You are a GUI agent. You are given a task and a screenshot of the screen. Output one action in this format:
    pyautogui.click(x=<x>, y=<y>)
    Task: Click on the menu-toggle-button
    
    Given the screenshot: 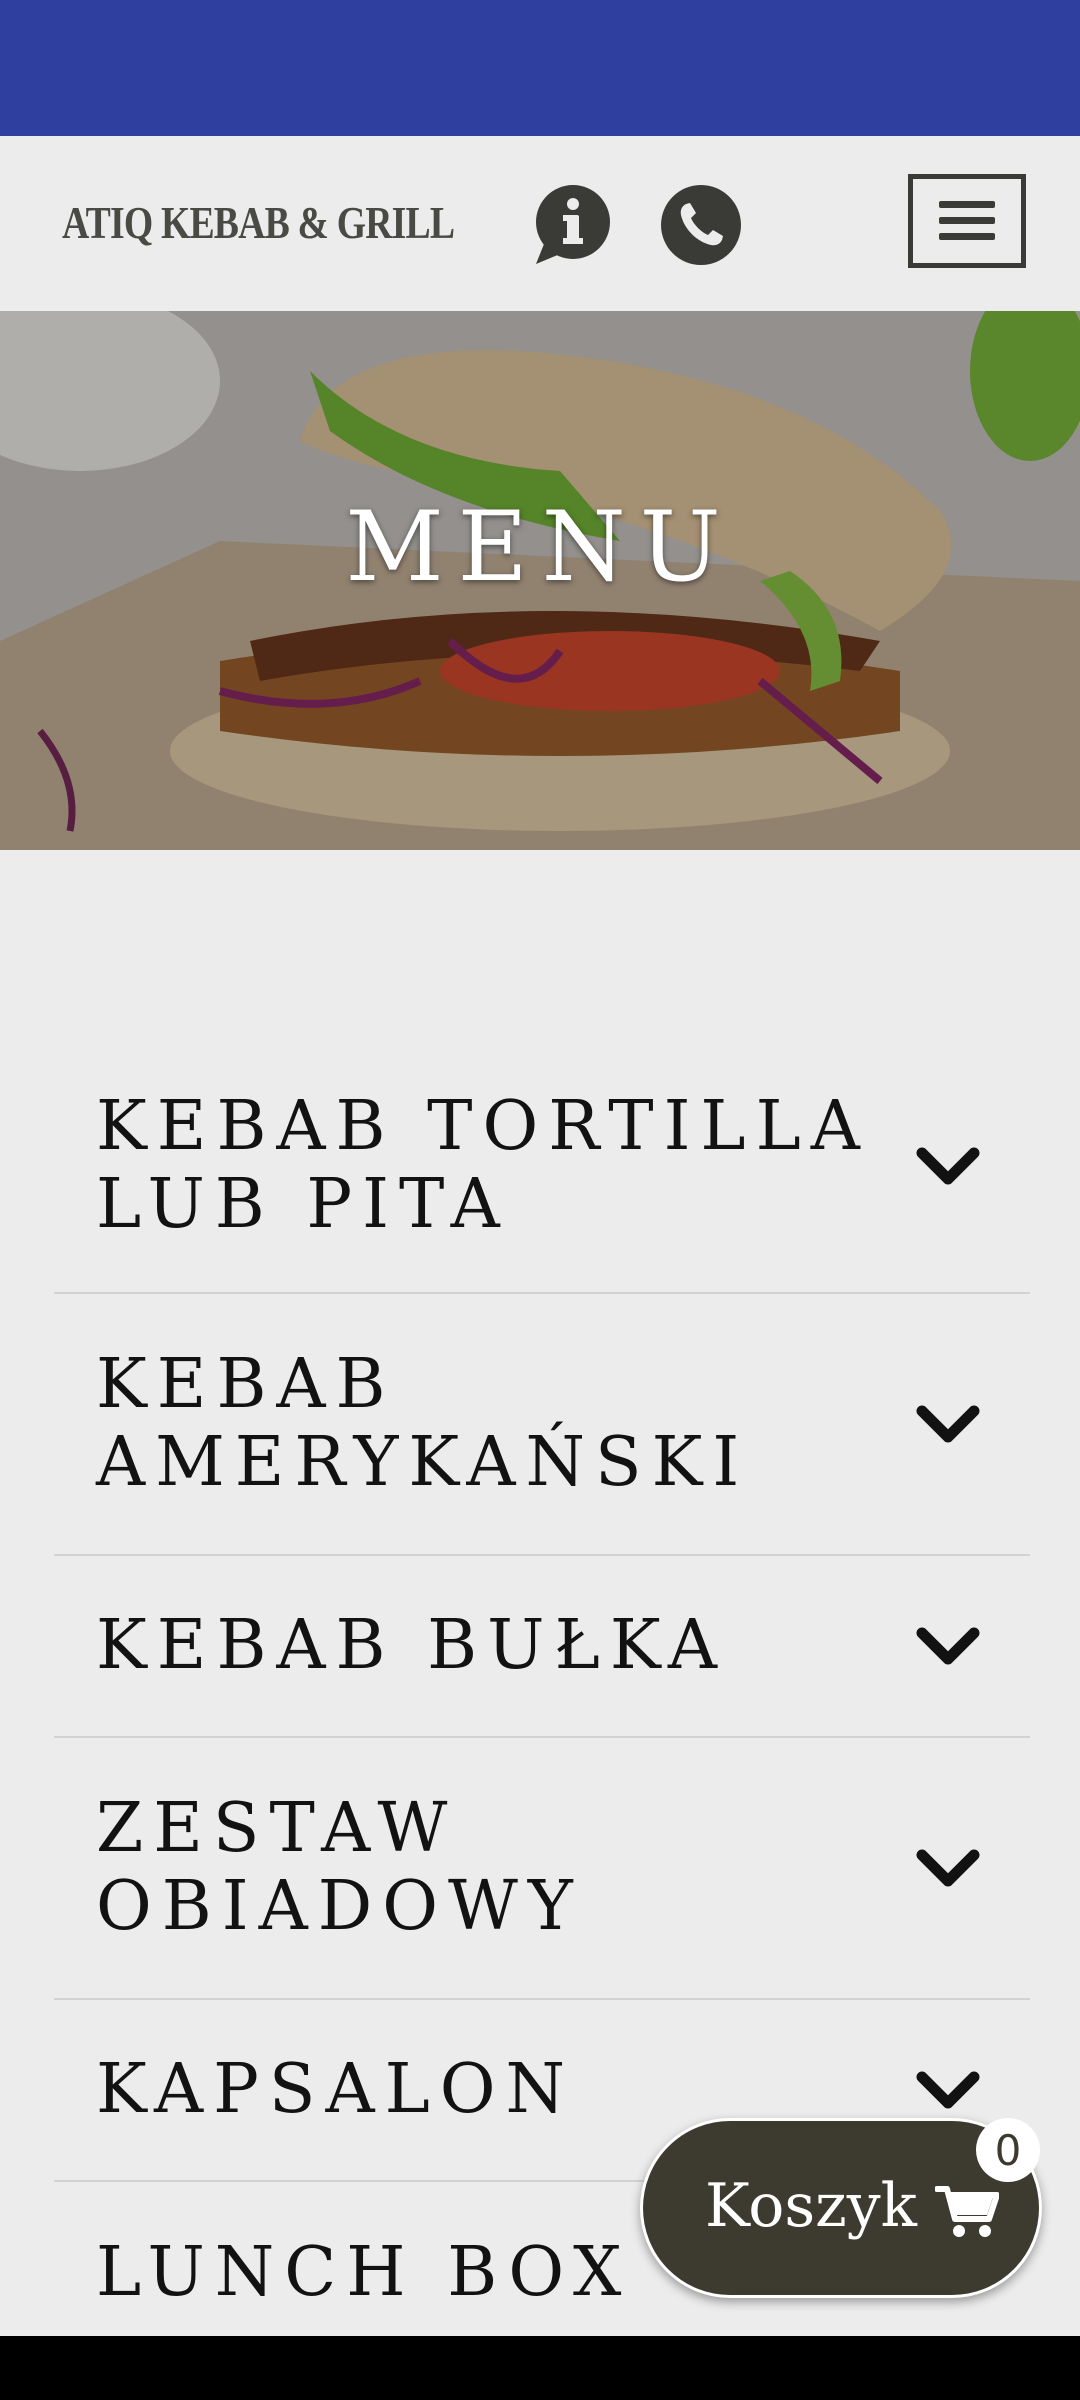 What is the action you would take?
    pyautogui.click(x=967, y=221)
    